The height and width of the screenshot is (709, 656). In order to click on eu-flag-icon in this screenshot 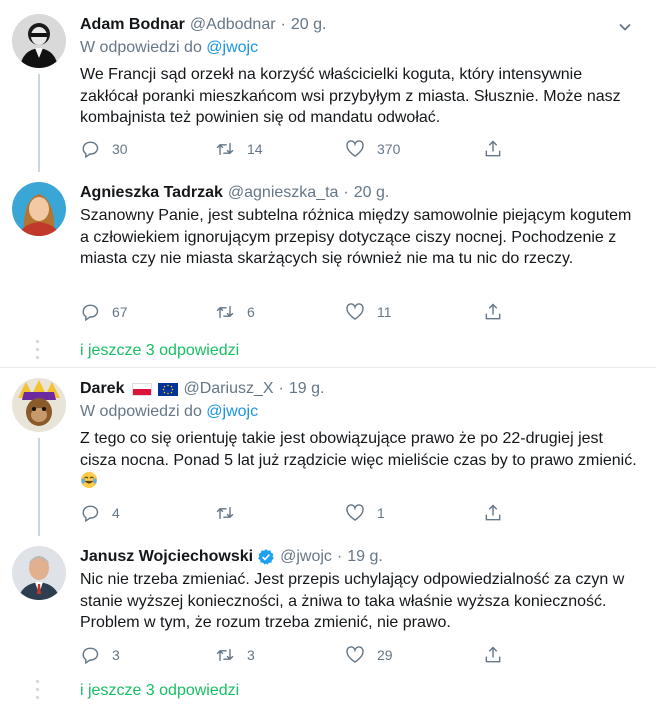, I will do `click(168, 389)`.